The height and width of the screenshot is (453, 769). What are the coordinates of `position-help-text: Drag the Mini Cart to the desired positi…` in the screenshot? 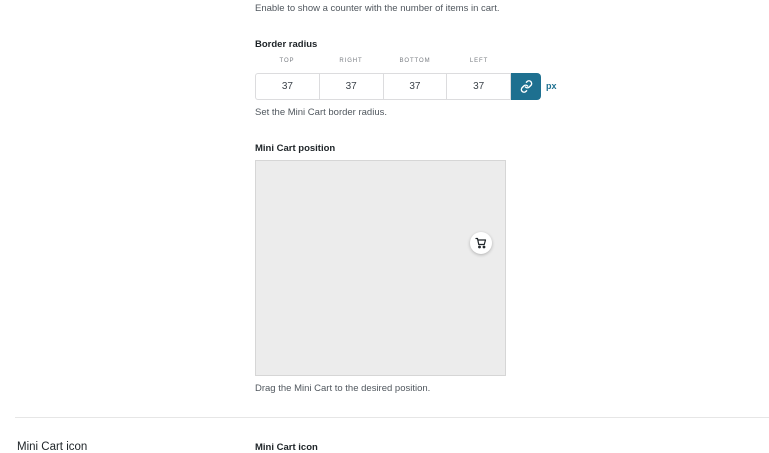 It's located at (343, 388).